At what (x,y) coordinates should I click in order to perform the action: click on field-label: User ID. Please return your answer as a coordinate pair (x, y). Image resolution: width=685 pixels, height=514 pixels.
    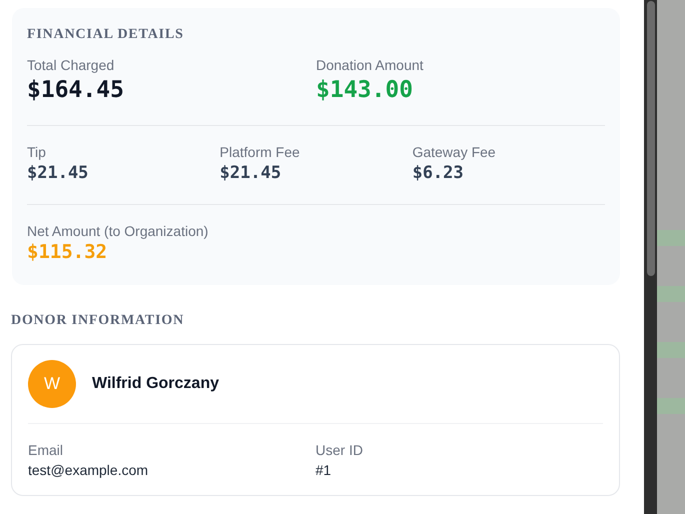
    Looking at the image, I should click on (339, 449).